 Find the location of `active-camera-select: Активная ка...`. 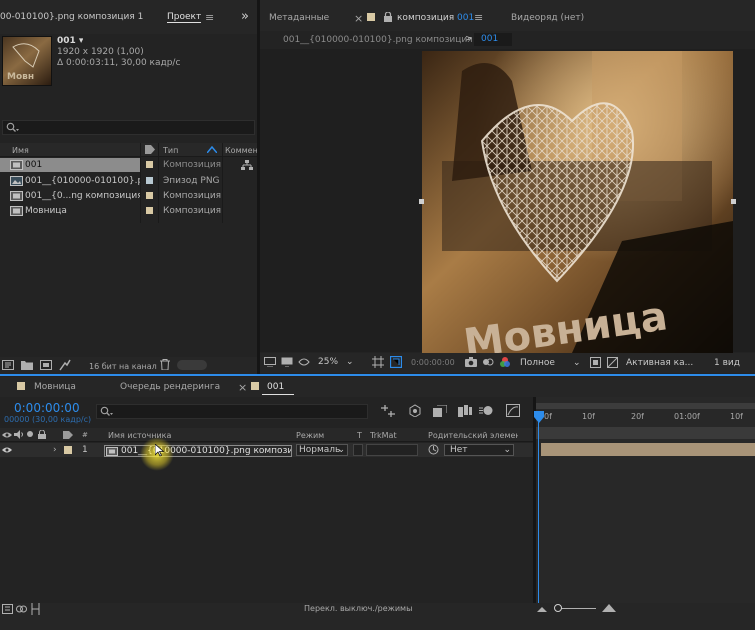

active-camera-select: Активная ка... is located at coordinates (668, 363).